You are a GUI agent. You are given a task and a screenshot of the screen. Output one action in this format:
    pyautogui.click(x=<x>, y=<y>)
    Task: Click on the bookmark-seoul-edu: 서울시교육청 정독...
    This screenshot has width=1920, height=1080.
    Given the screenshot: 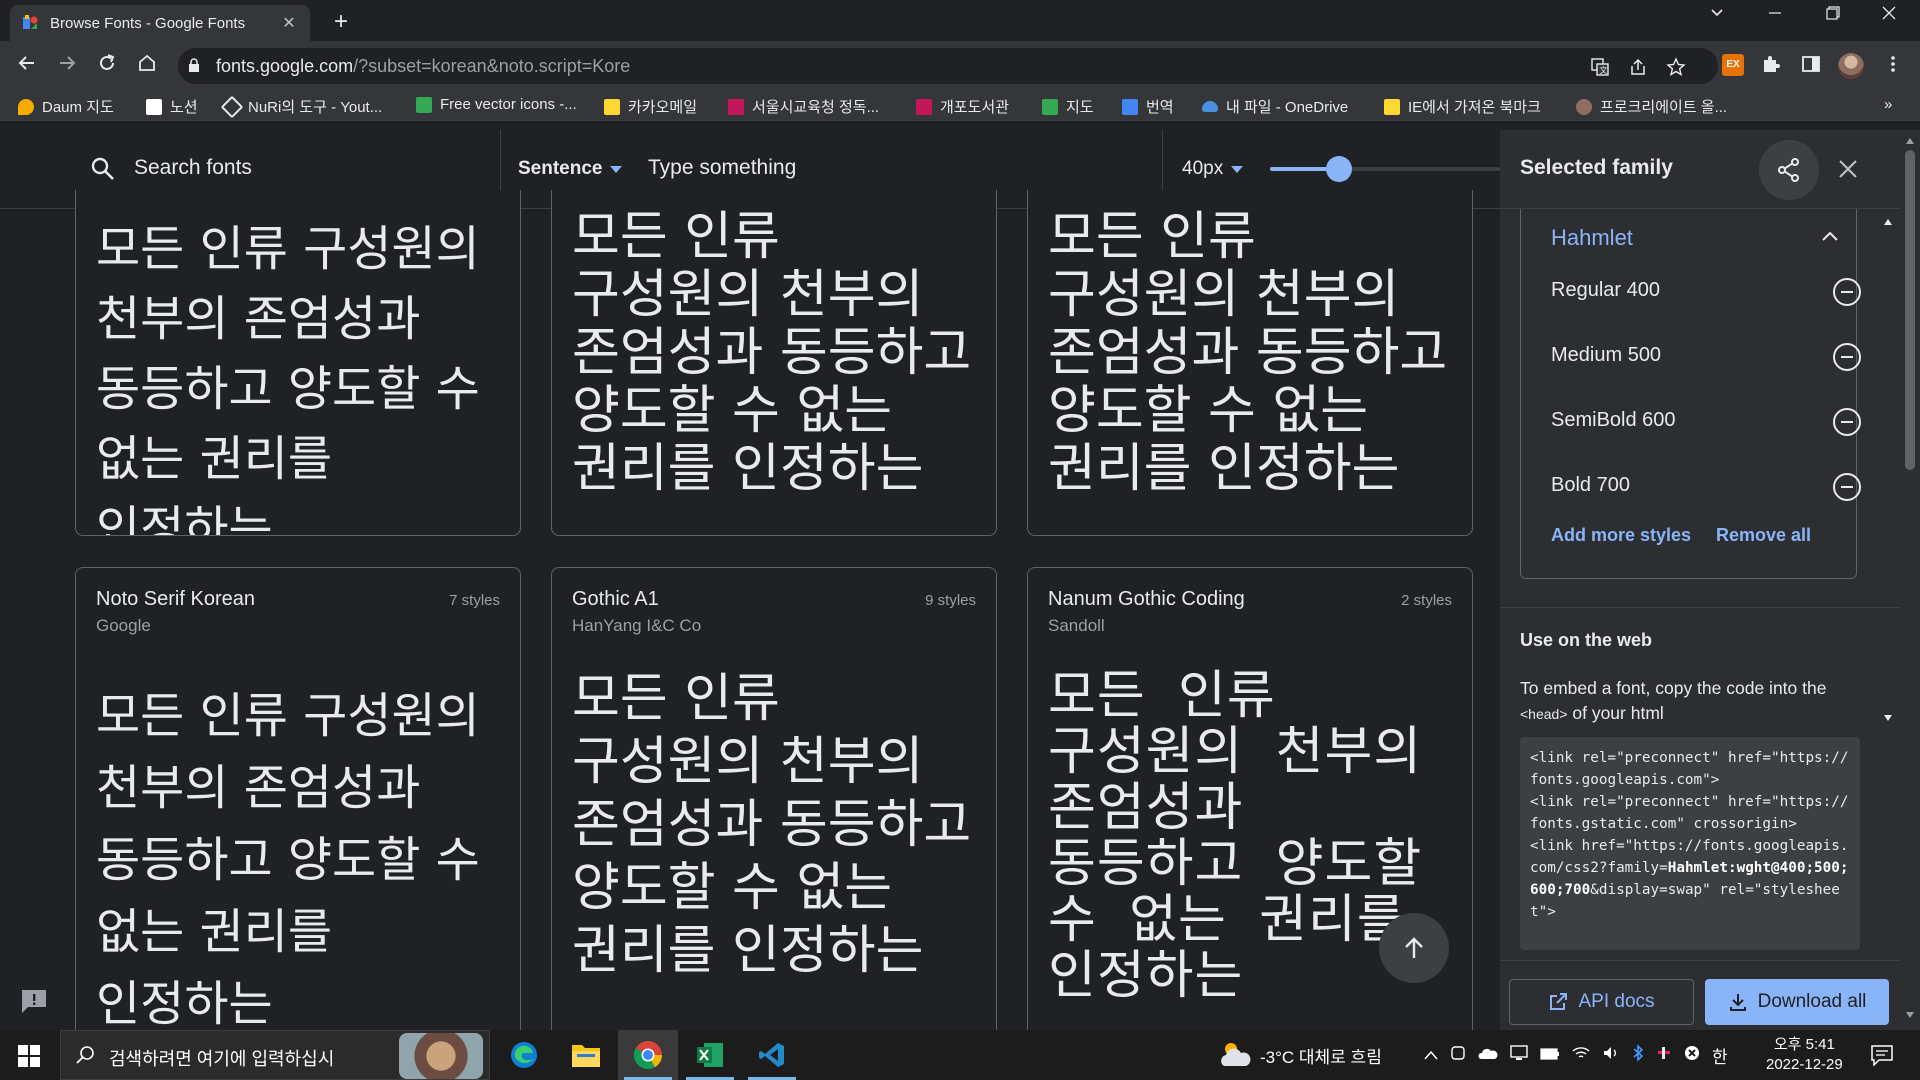 What is the action you would take?
    pyautogui.click(x=803, y=106)
    